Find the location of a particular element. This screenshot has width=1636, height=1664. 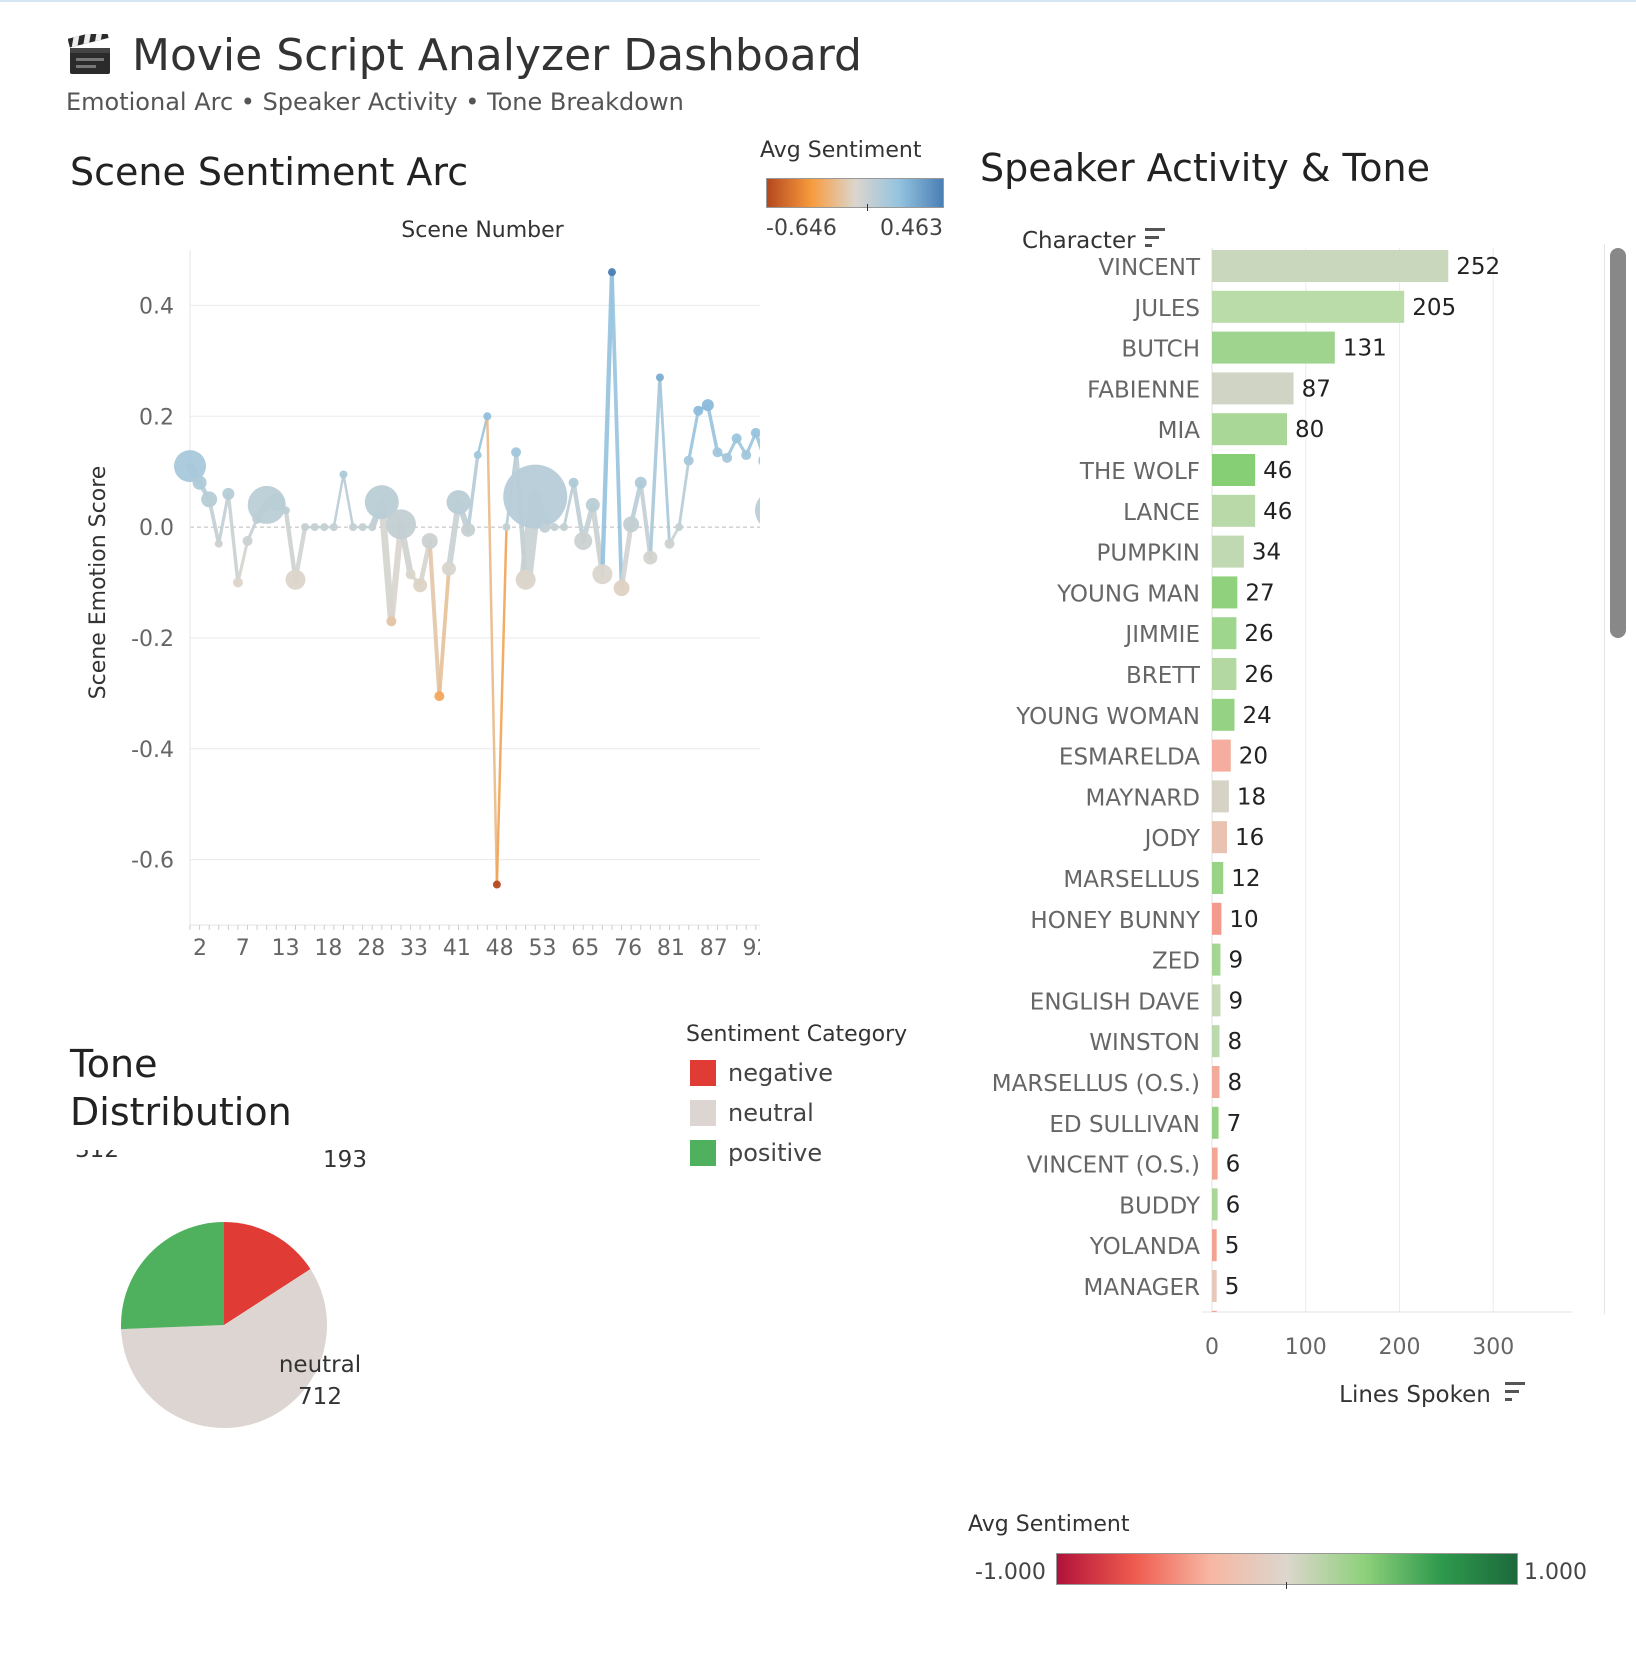

scroll-track is located at coordinates (1604, 779).